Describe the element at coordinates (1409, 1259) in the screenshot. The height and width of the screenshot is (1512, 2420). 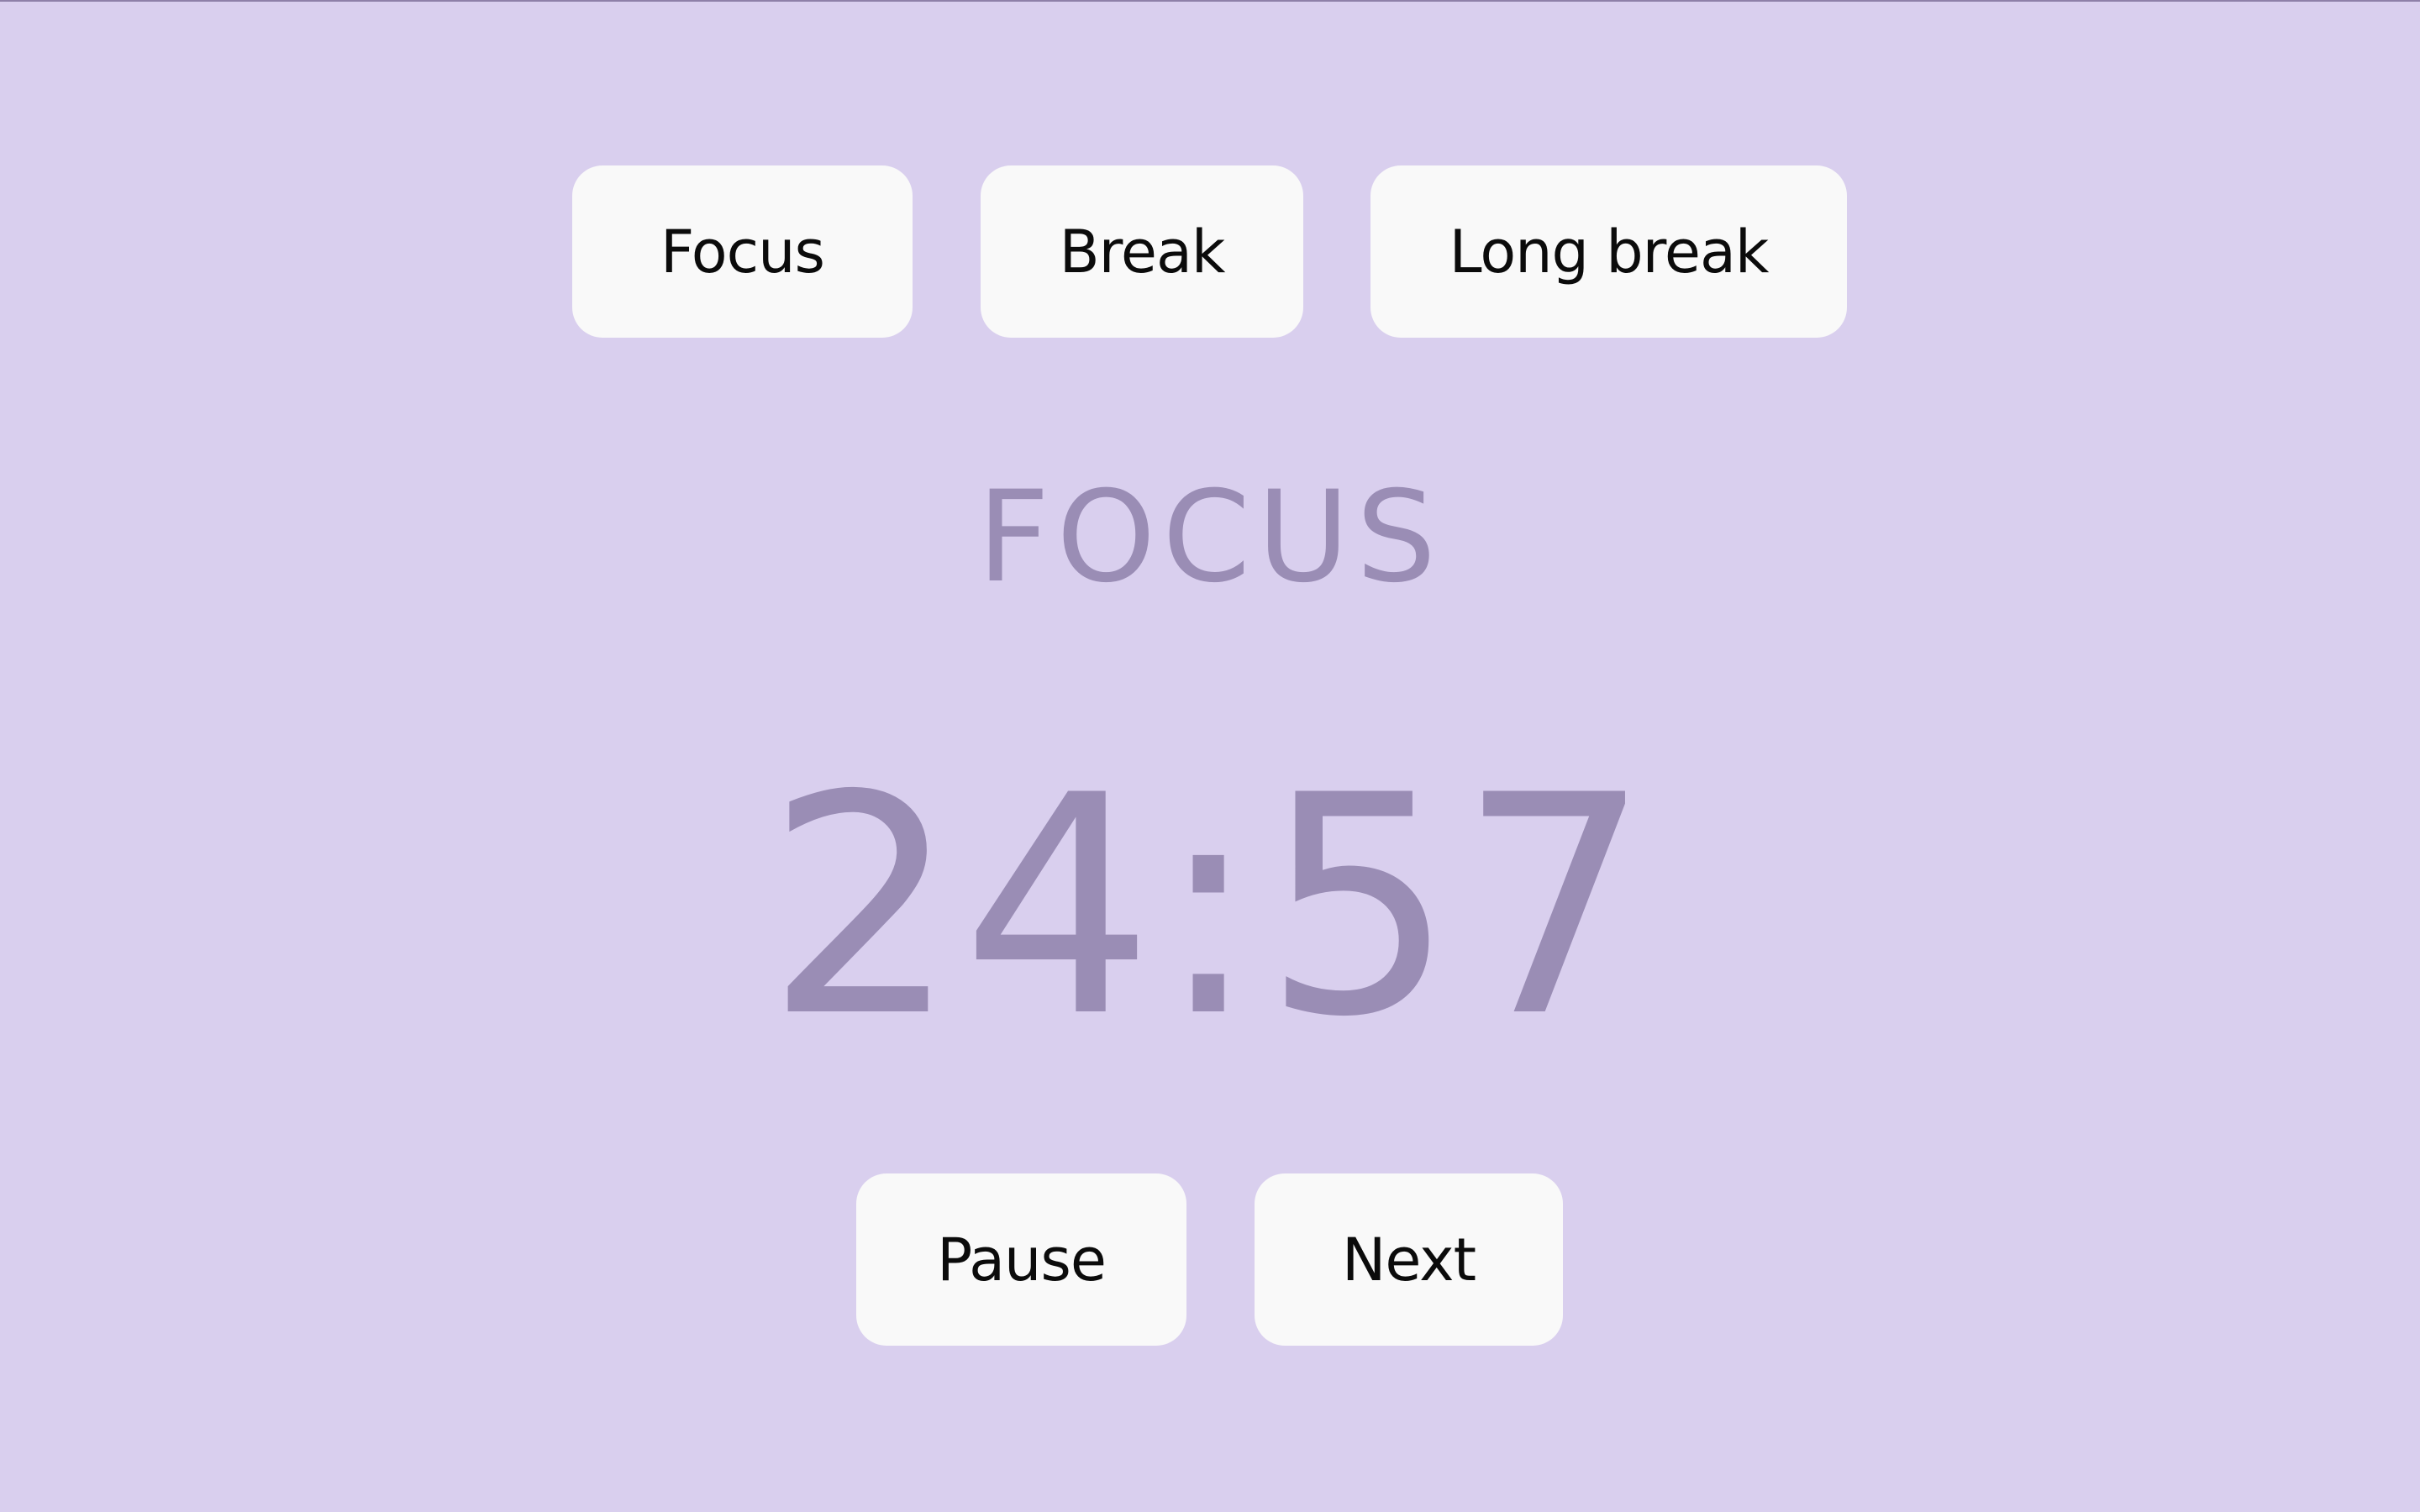
I see `next-button: Next` at that location.